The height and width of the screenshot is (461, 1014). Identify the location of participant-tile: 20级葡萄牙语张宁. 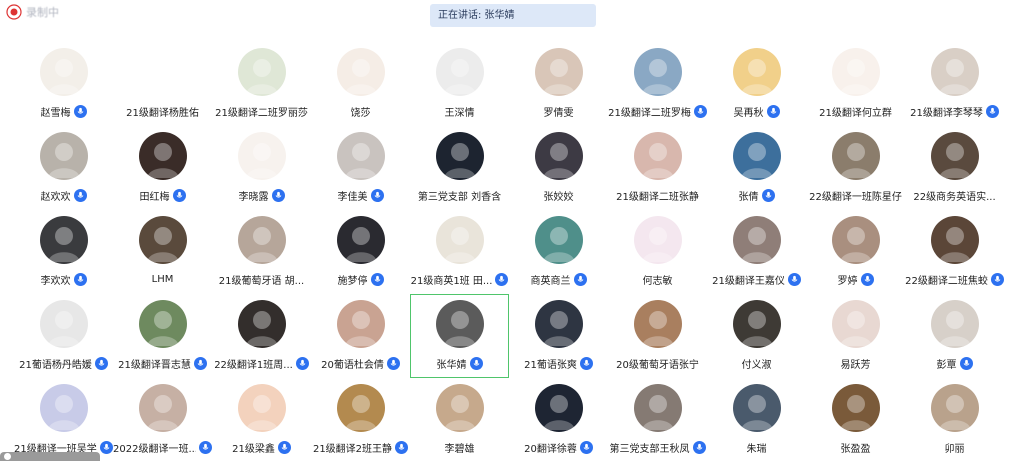
(657, 338).